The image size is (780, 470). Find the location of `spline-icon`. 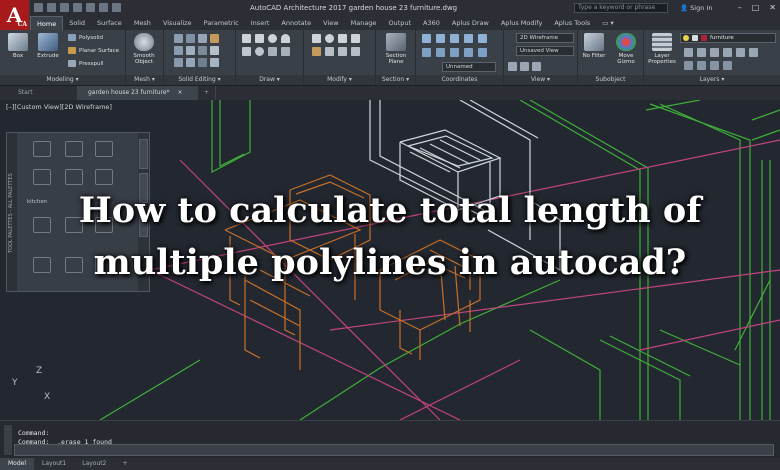

spline-icon is located at coordinates (285, 51).